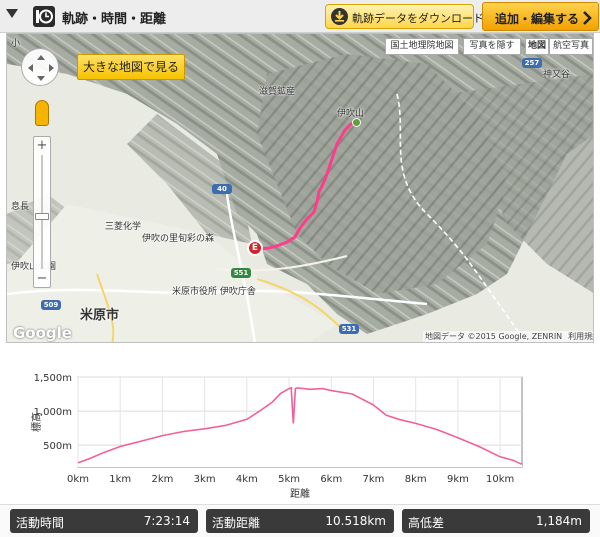  Describe the element at coordinates (537, 46) in the screenshot. I see `maptype-map: 地図` at that location.